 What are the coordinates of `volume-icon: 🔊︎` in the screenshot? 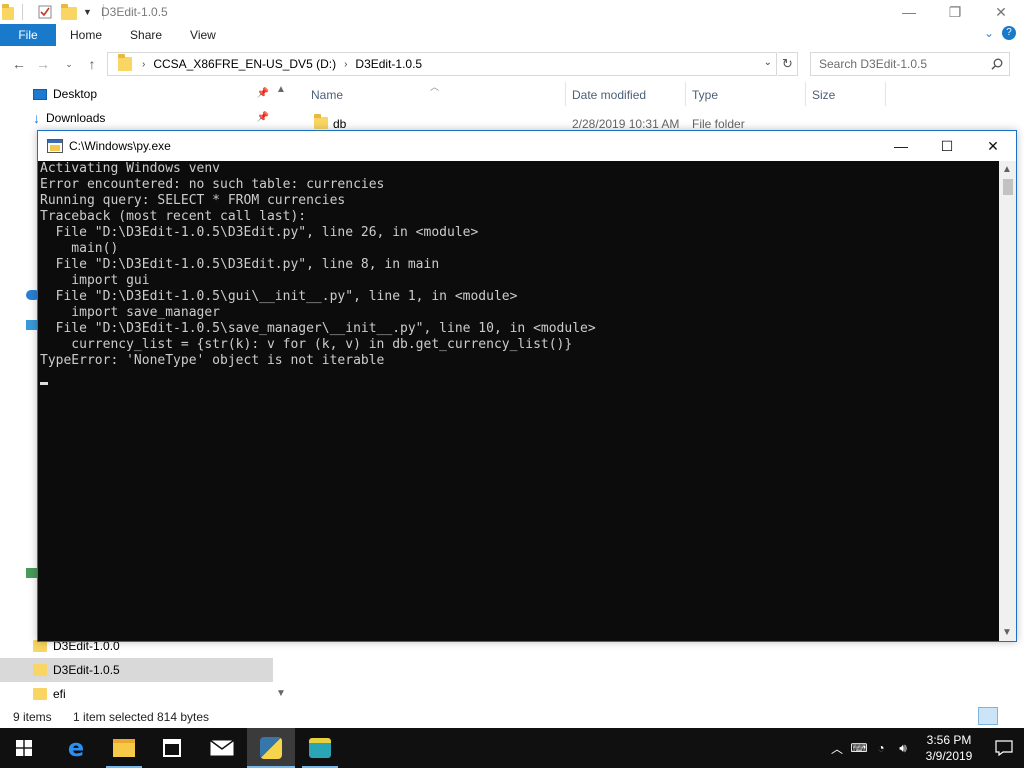 It's located at (903, 748).